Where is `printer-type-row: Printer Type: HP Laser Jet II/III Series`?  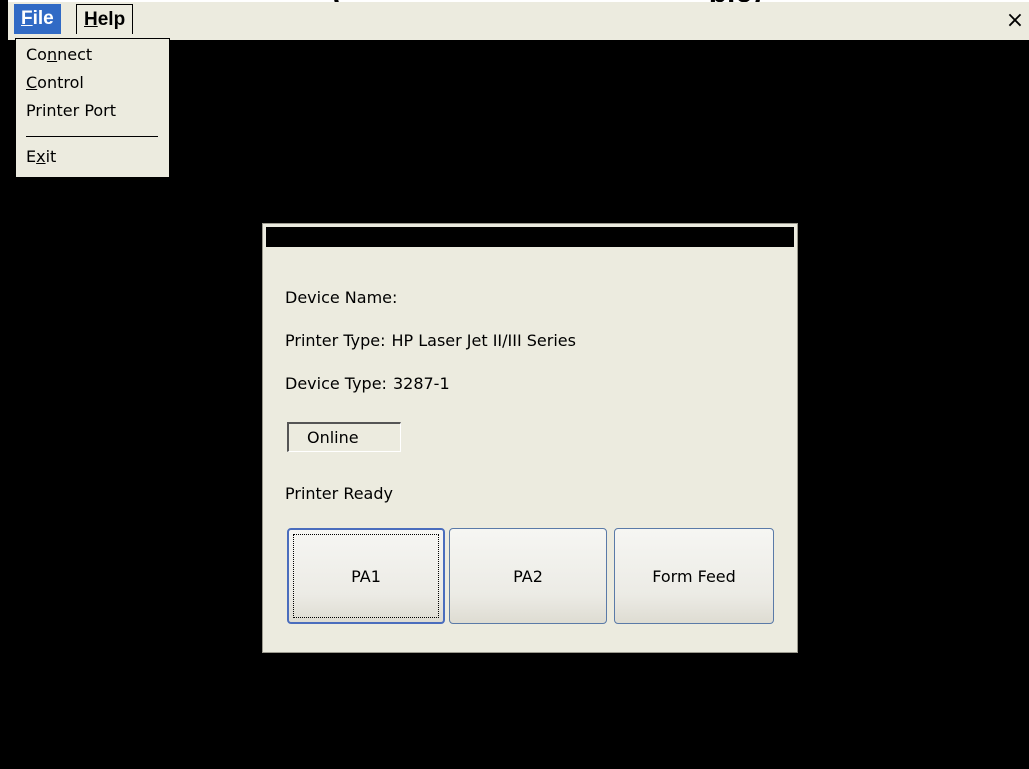
printer-type-row: Printer Type: HP Laser Jet II/III Series is located at coordinates (430, 341).